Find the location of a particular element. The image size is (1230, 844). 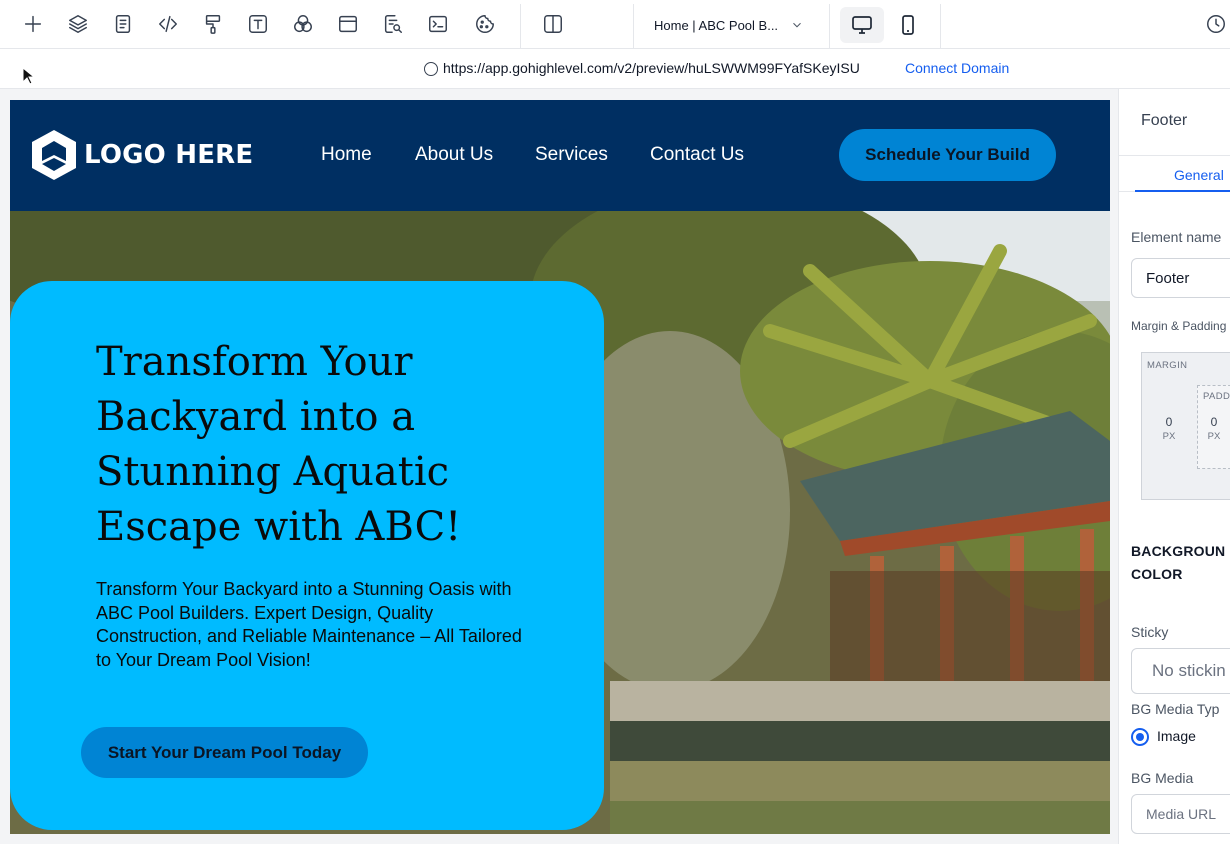

desktop-icon is located at coordinates (862, 25).